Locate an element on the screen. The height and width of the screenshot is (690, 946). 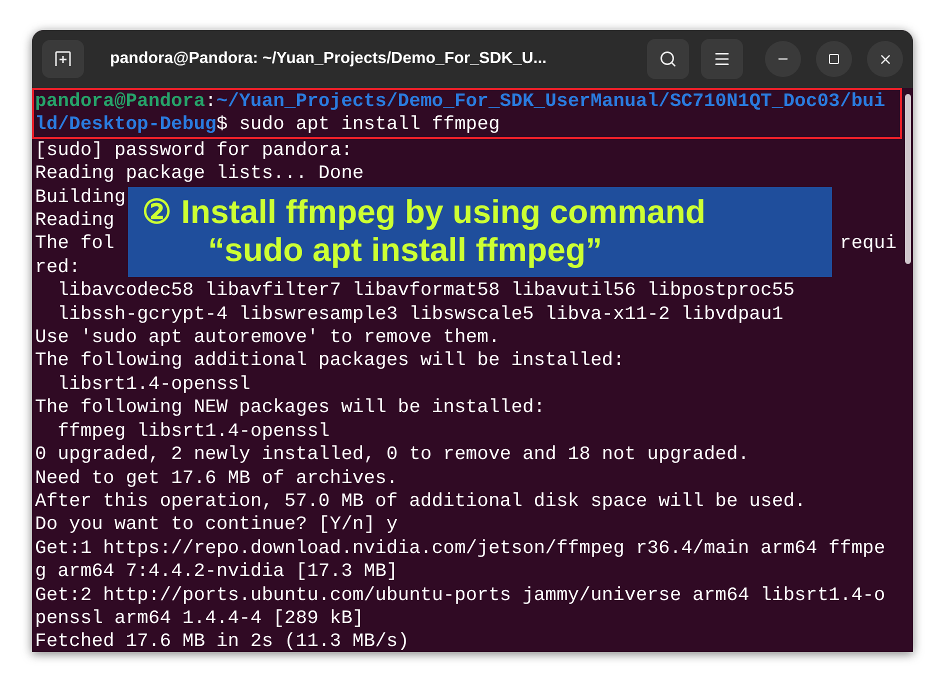
new-tab-button is located at coordinates (63, 59).